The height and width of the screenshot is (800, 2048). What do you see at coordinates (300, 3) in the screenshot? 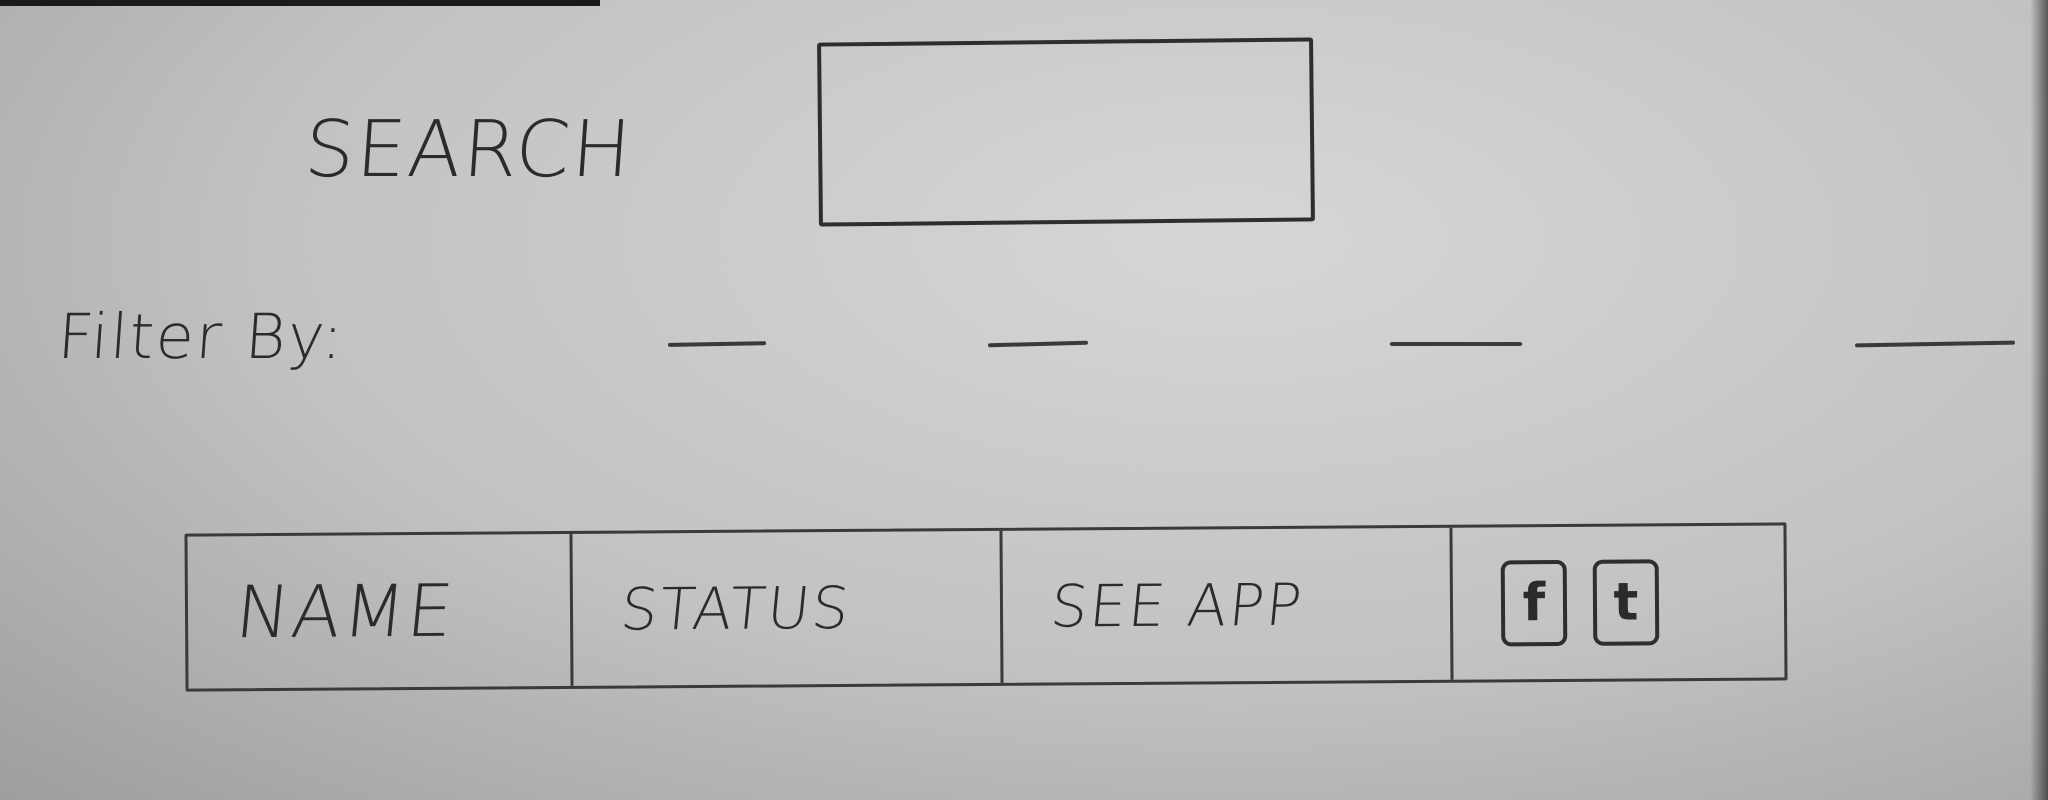
I see `paper-edge` at bounding box center [300, 3].